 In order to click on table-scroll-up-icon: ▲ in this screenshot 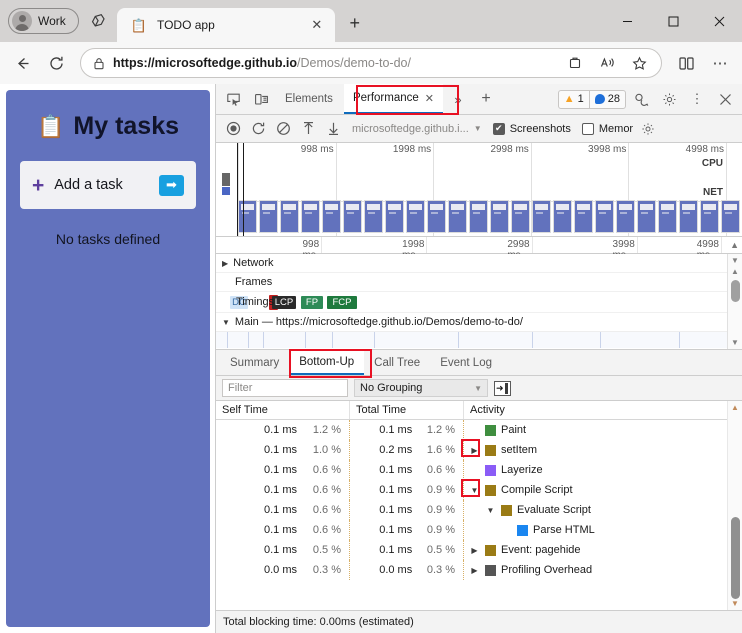, I will do `click(735, 407)`.